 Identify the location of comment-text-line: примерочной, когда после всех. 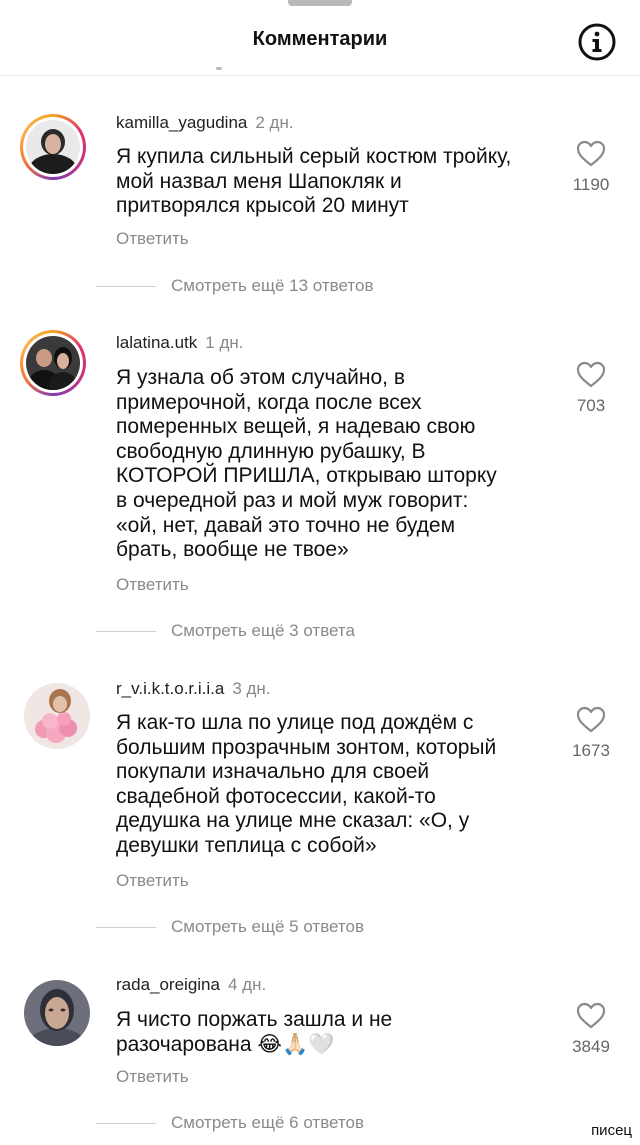
(269, 402).